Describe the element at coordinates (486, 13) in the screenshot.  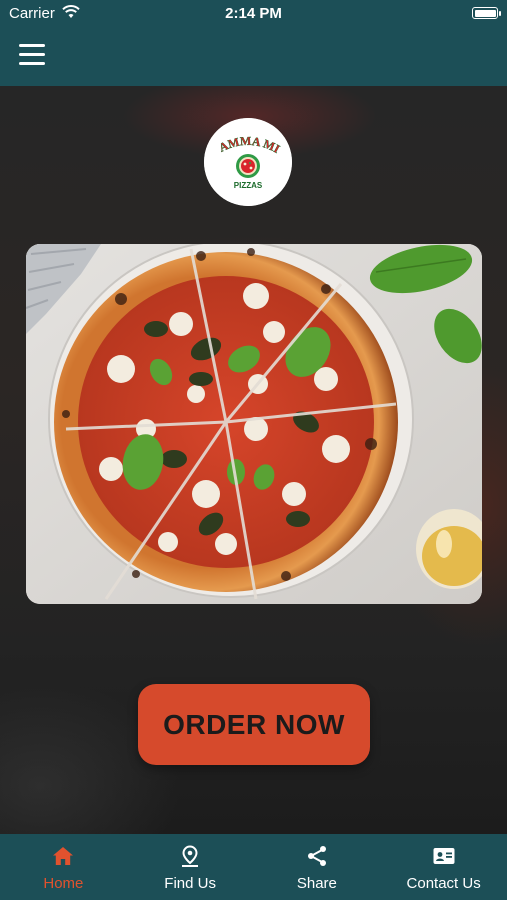
I see `battery-icon` at that location.